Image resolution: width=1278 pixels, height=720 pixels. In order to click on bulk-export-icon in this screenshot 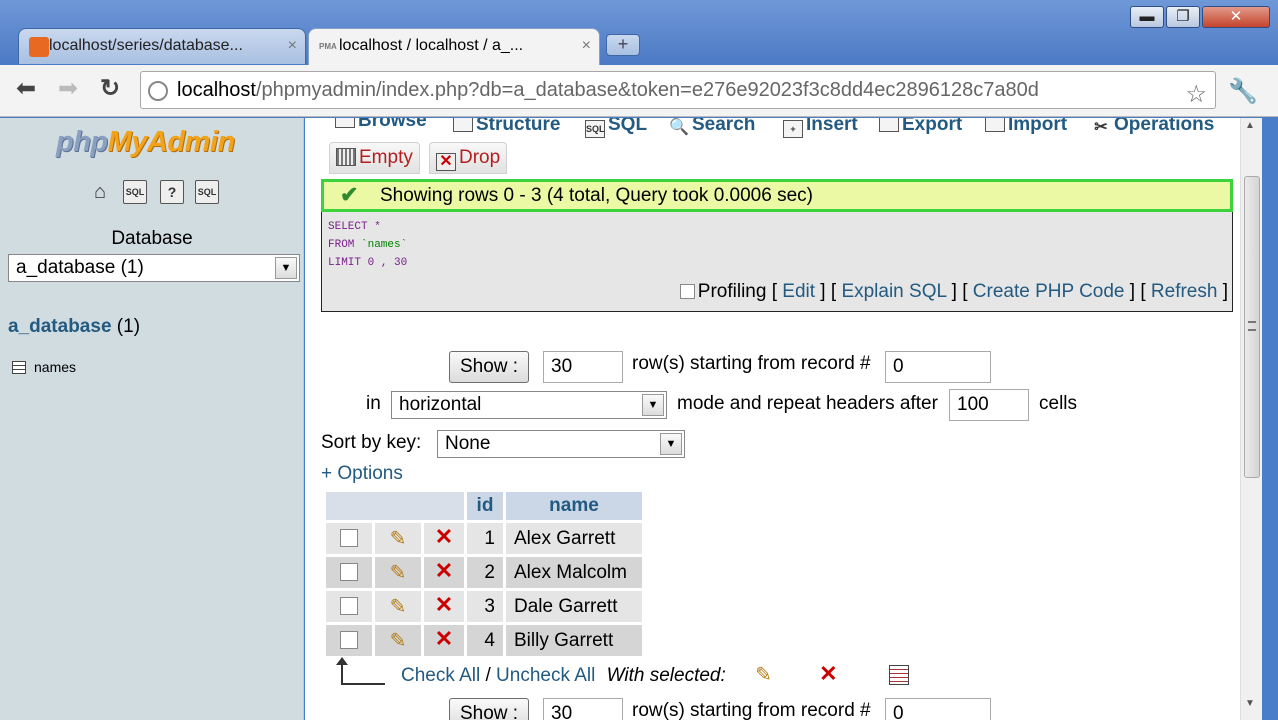, I will do `click(898, 675)`.